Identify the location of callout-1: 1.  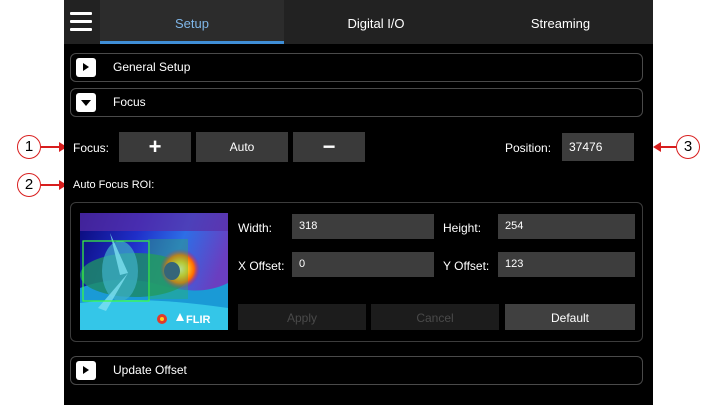
(29, 147).